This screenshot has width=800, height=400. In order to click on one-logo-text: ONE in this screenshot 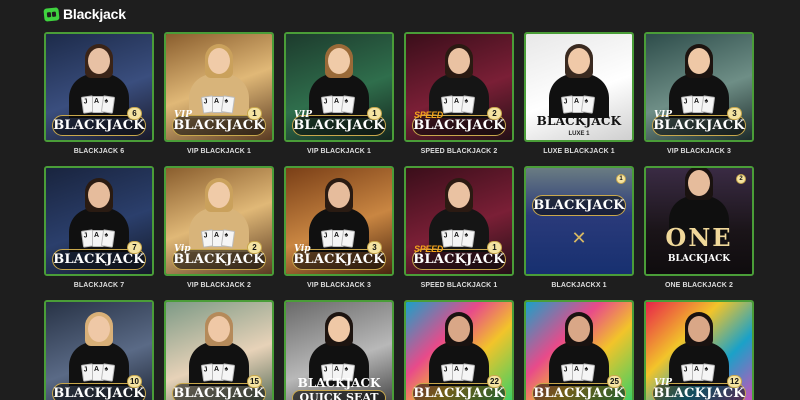, I will do `click(699, 237)`.